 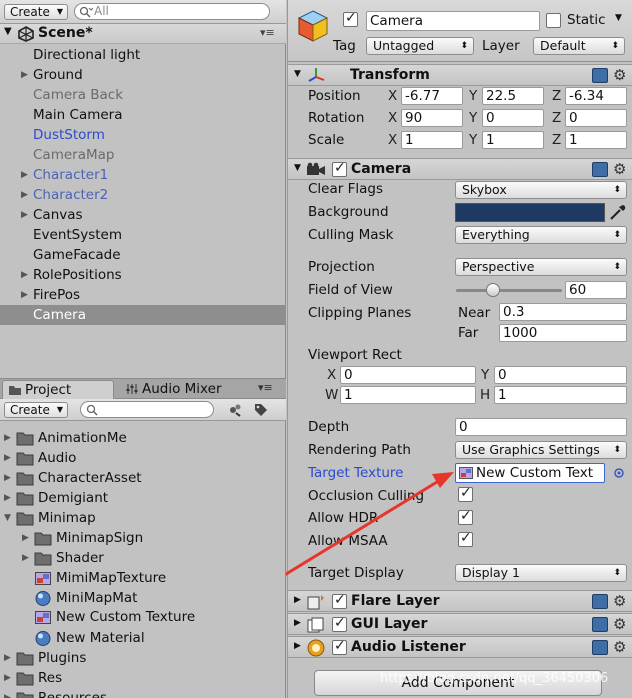 What do you see at coordinates (80, 558) in the screenshot?
I see `project-item-label: Shader` at bounding box center [80, 558].